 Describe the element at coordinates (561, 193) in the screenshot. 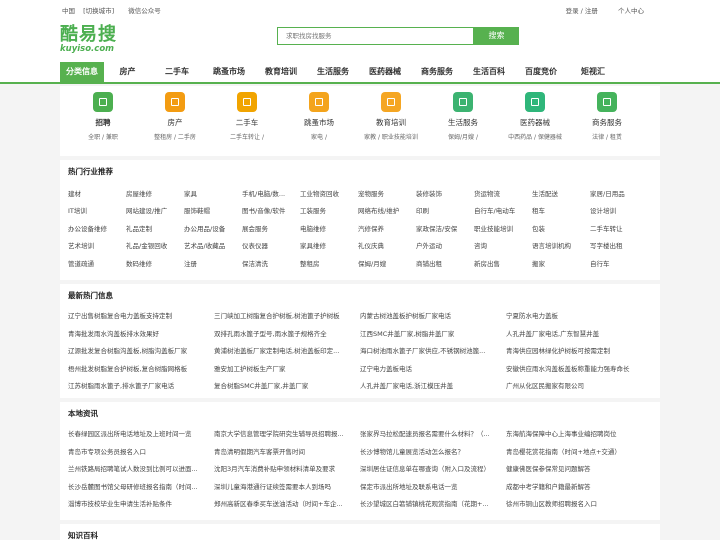

I see `industry-link: 生活配送` at that location.